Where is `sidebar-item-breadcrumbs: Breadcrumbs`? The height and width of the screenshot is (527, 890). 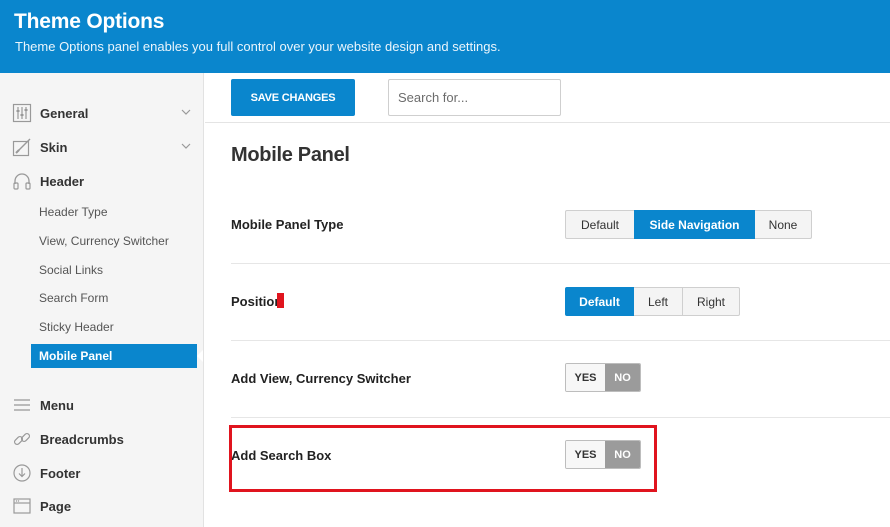
sidebar-item-breadcrumbs: Breadcrumbs is located at coordinates (102, 439).